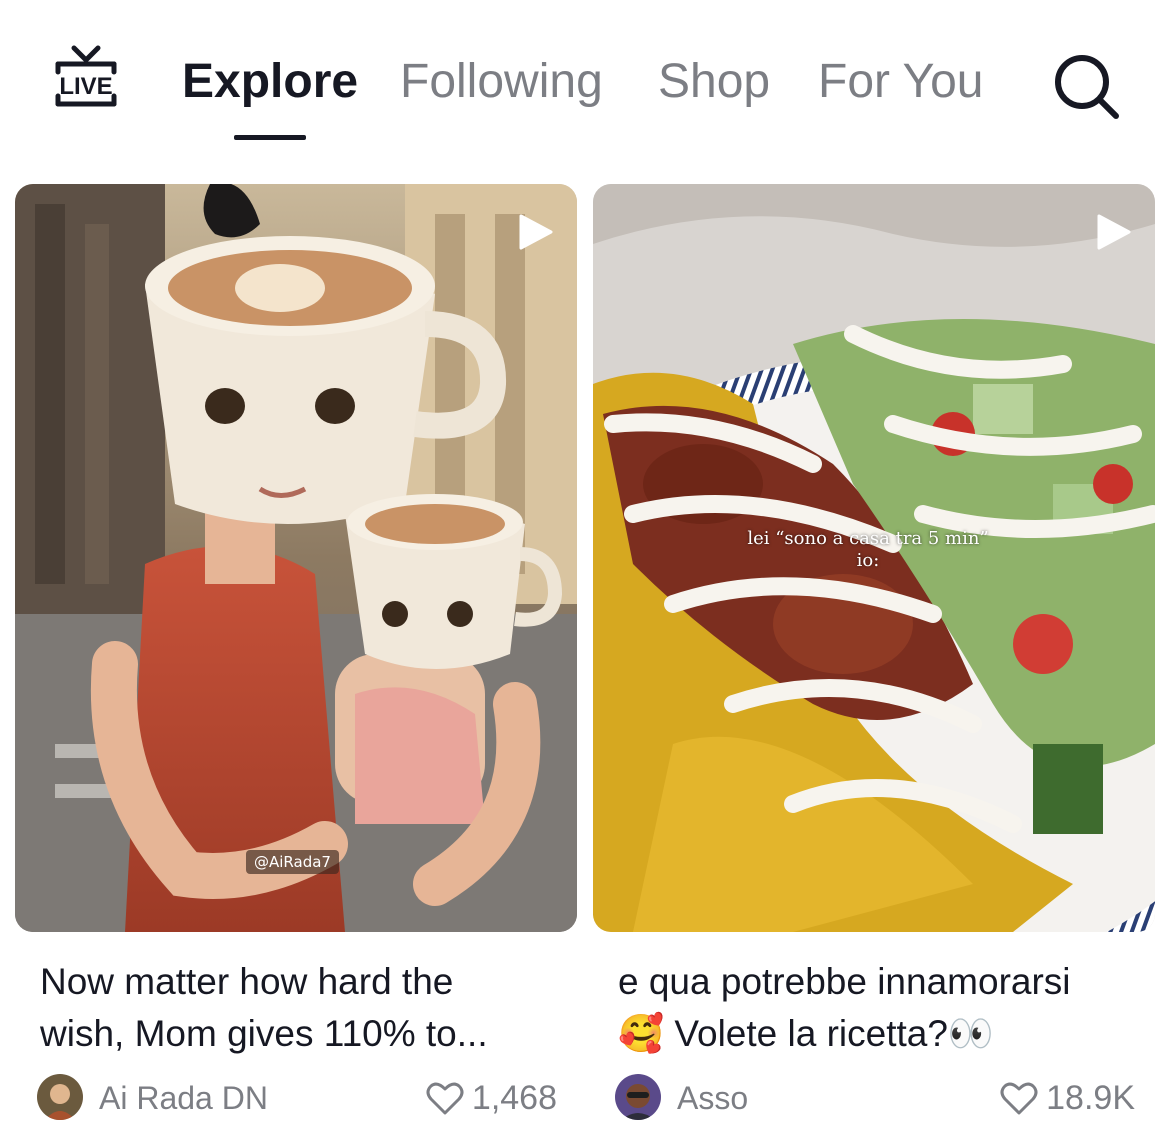 The image size is (1170, 1139). What do you see at coordinates (868, 560) in the screenshot?
I see `overlay-line: io:` at bounding box center [868, 560].